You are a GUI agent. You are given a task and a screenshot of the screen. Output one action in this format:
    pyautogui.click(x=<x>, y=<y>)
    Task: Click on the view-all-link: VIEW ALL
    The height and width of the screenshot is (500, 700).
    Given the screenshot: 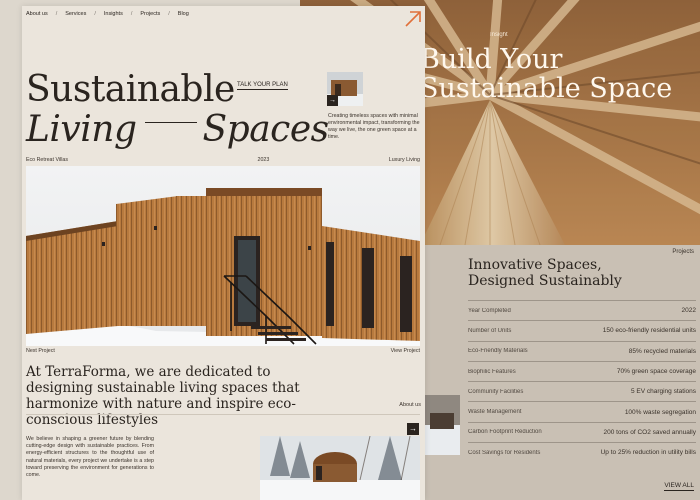 What is the action you would take?
    pyautogui.click(x=679, y=486)
    